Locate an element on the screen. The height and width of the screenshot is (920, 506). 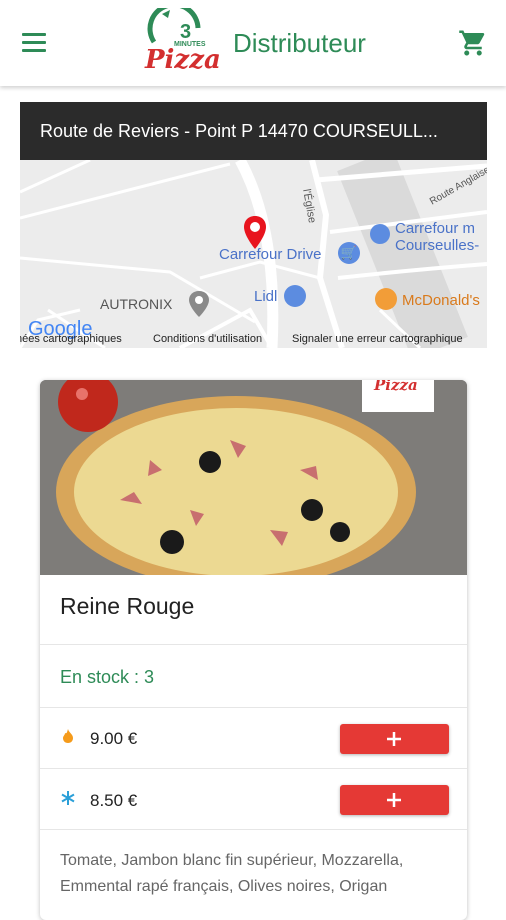
flame-icon is located at coordinates (68, 736).